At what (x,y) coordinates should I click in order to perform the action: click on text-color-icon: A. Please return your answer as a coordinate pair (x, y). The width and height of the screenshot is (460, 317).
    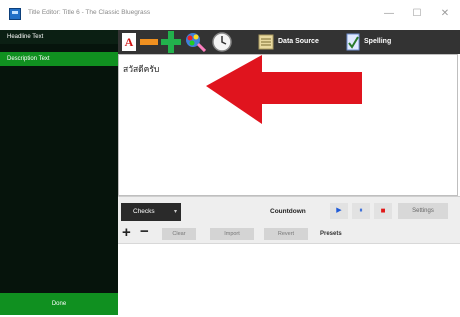
    Looking at the image, I should click on (129, 42).